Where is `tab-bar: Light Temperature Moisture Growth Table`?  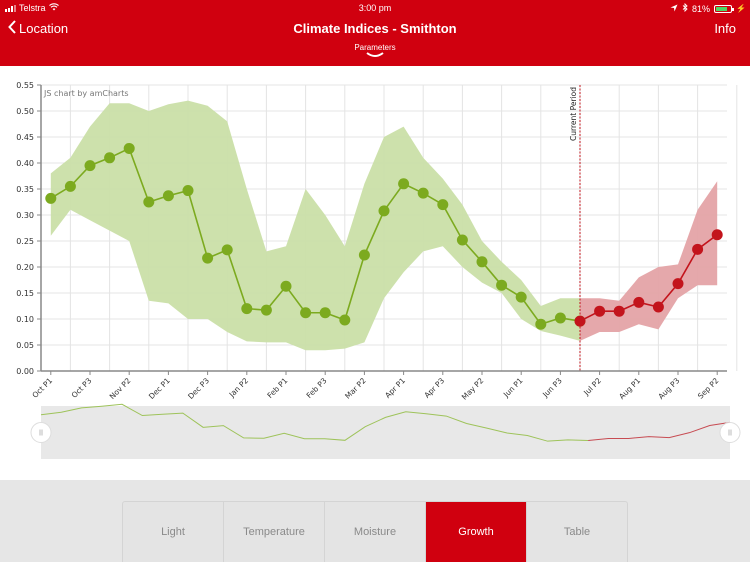
tab-bar: Light Temperature Moisture Growth Table is located at coordinates (375, 531).